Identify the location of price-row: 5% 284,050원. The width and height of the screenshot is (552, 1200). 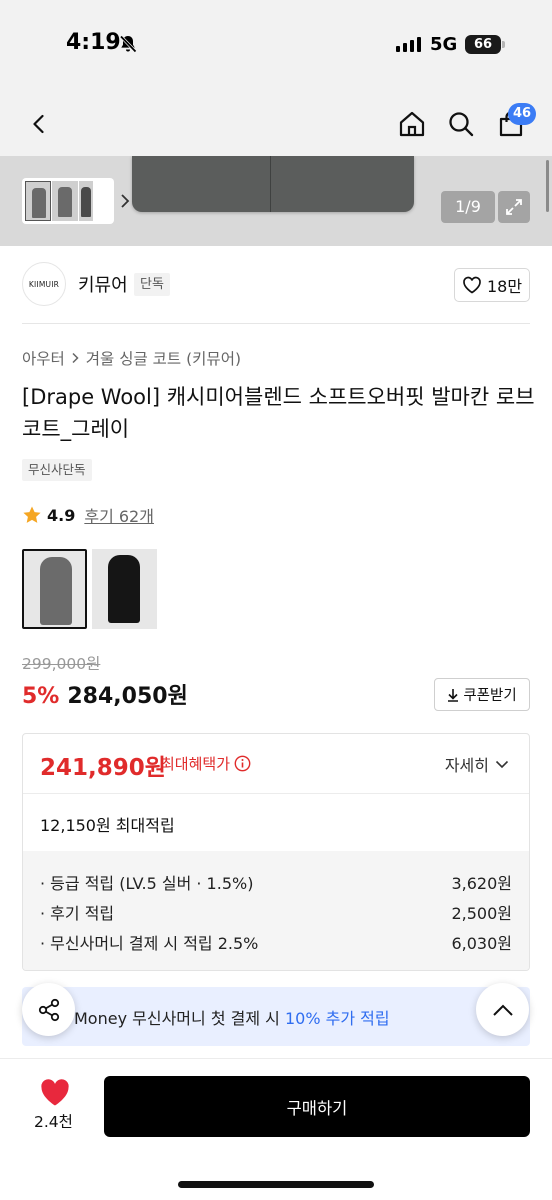
(105, 694).